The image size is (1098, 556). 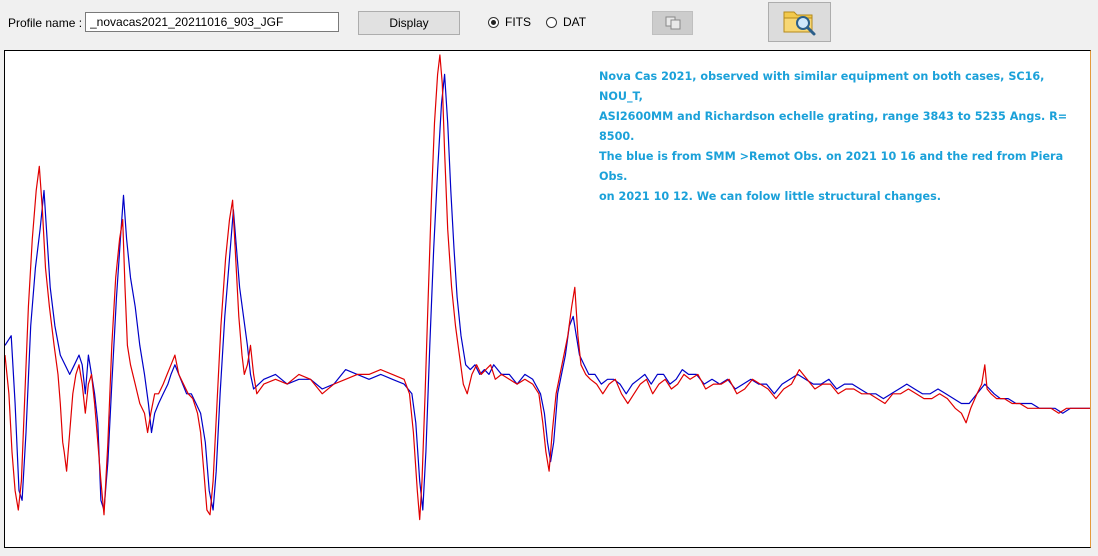 I want to click on dat-radio-indicator, so click(x=551, y=22).